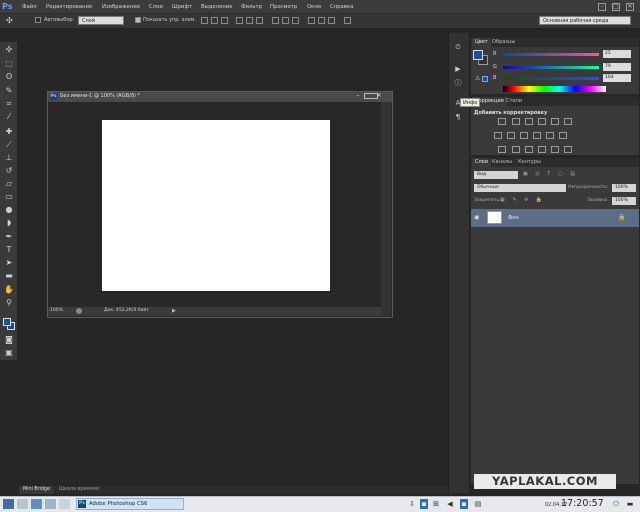 The image size is (640, 512). Describe the element at coordinates (529, 121) in the screenshot. I see `curves-icon` at that location.